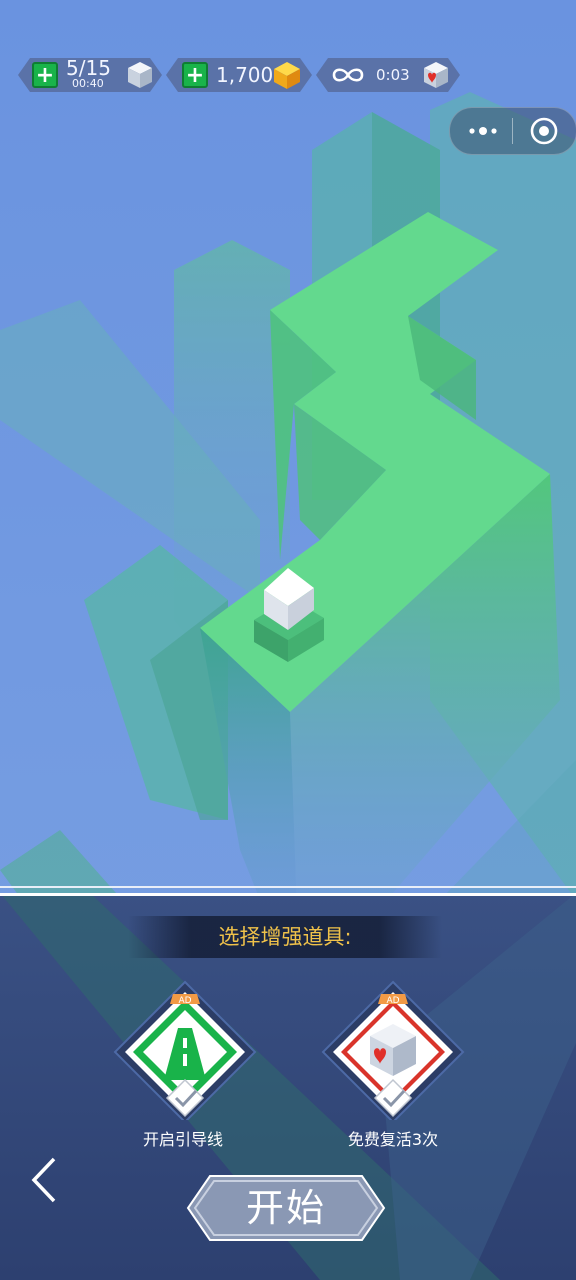 Image resolution: width=576 pixels, height=1280 pixels. Describe the element at coordinates (44, 1180) in the screenshot. I see `chevron-left-icon` at that location.